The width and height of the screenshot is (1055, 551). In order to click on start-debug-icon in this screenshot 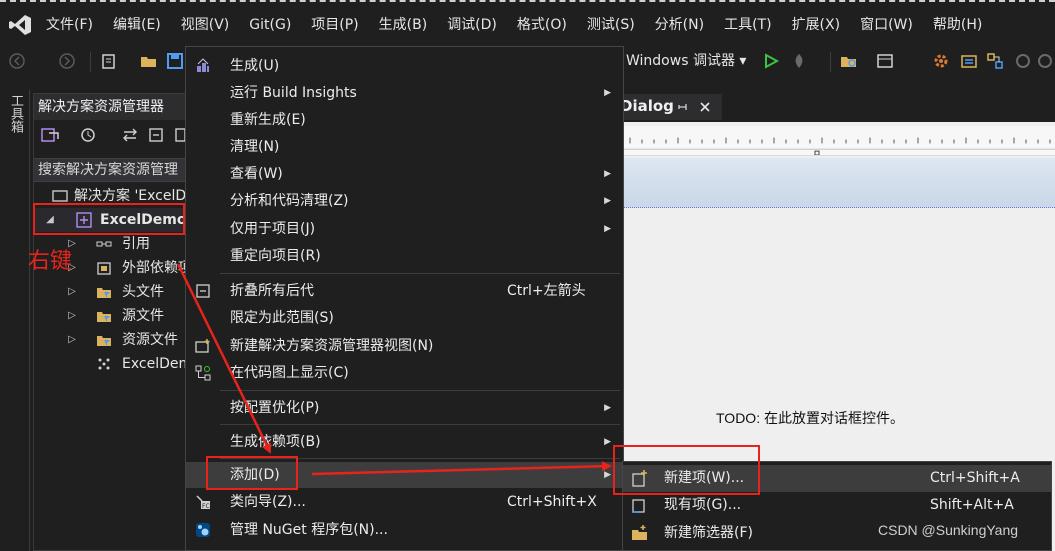, I will do `click(771, 61)`.